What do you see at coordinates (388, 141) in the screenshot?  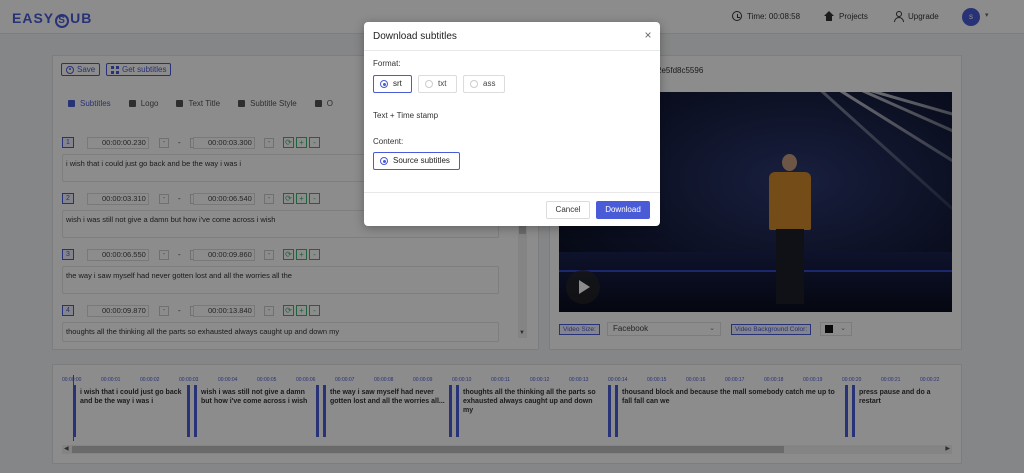 I see `content-label: Content:` at bounding box center [388, 141].